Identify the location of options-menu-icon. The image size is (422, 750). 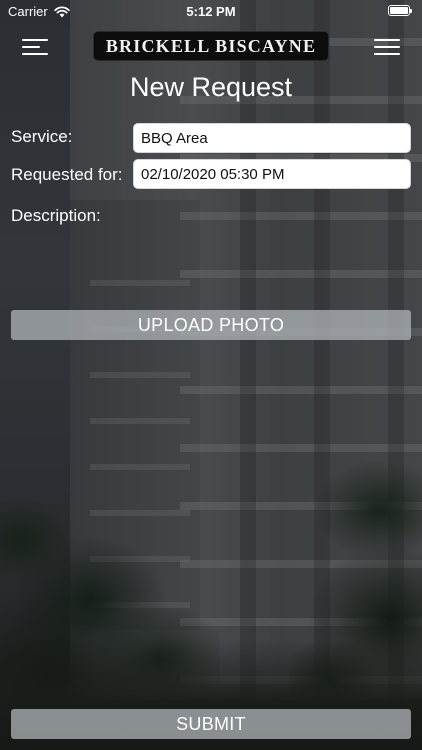
(387, 47).